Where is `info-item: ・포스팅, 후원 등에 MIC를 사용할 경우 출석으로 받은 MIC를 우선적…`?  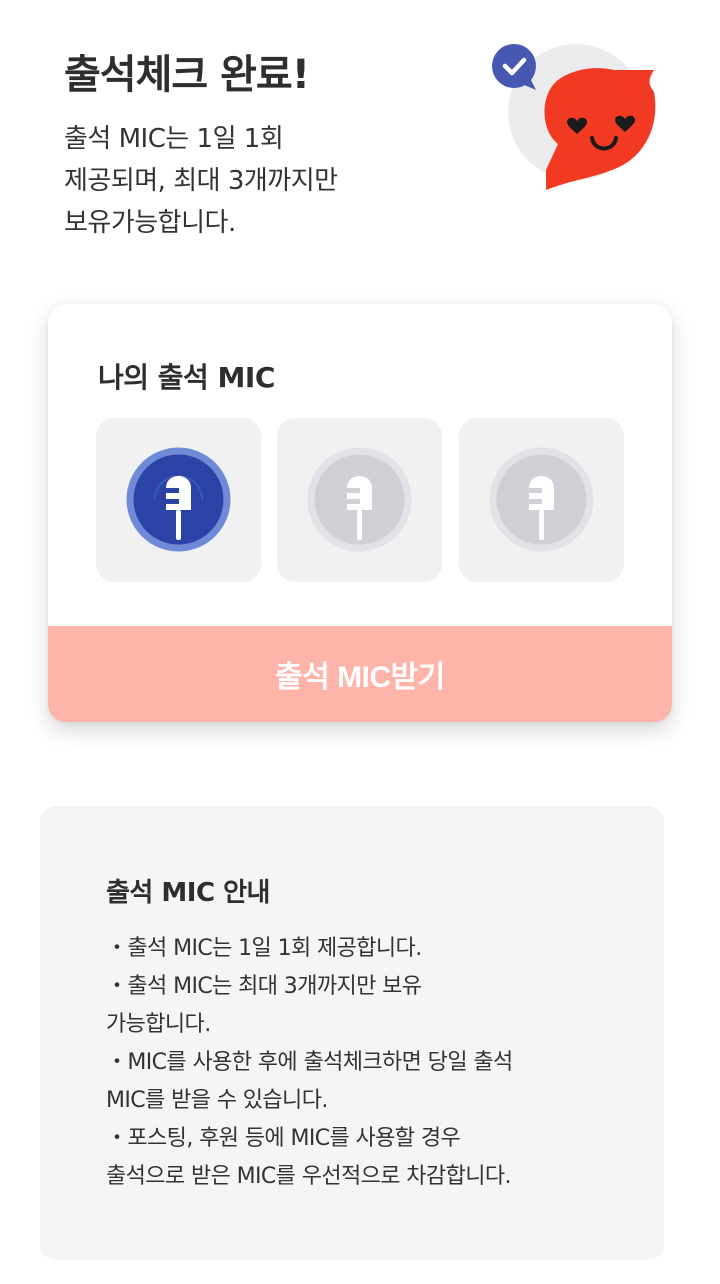 info-item: ・포스팅, 후원 등에 MIC를 사용할 경우 출석으로 받은 MIC를 우선적… is located at coordinates (308, 1157).